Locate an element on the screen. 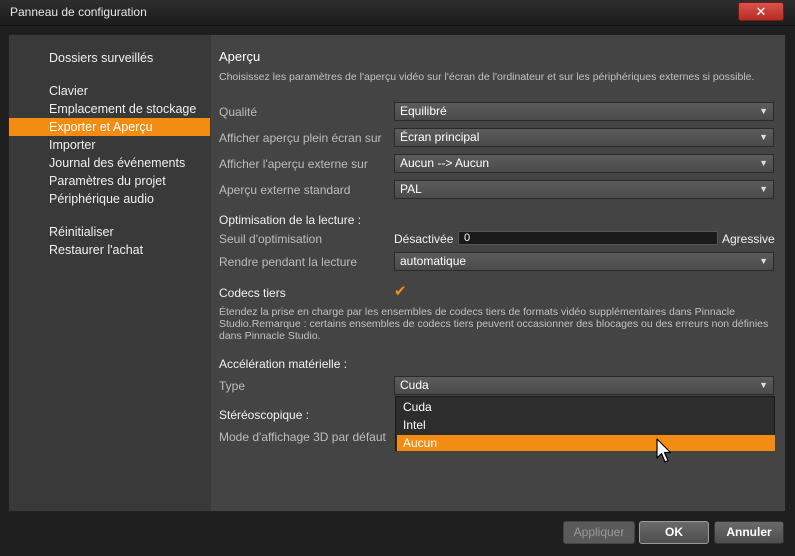  close-button: ✕ is located at coordinates (761, 11).